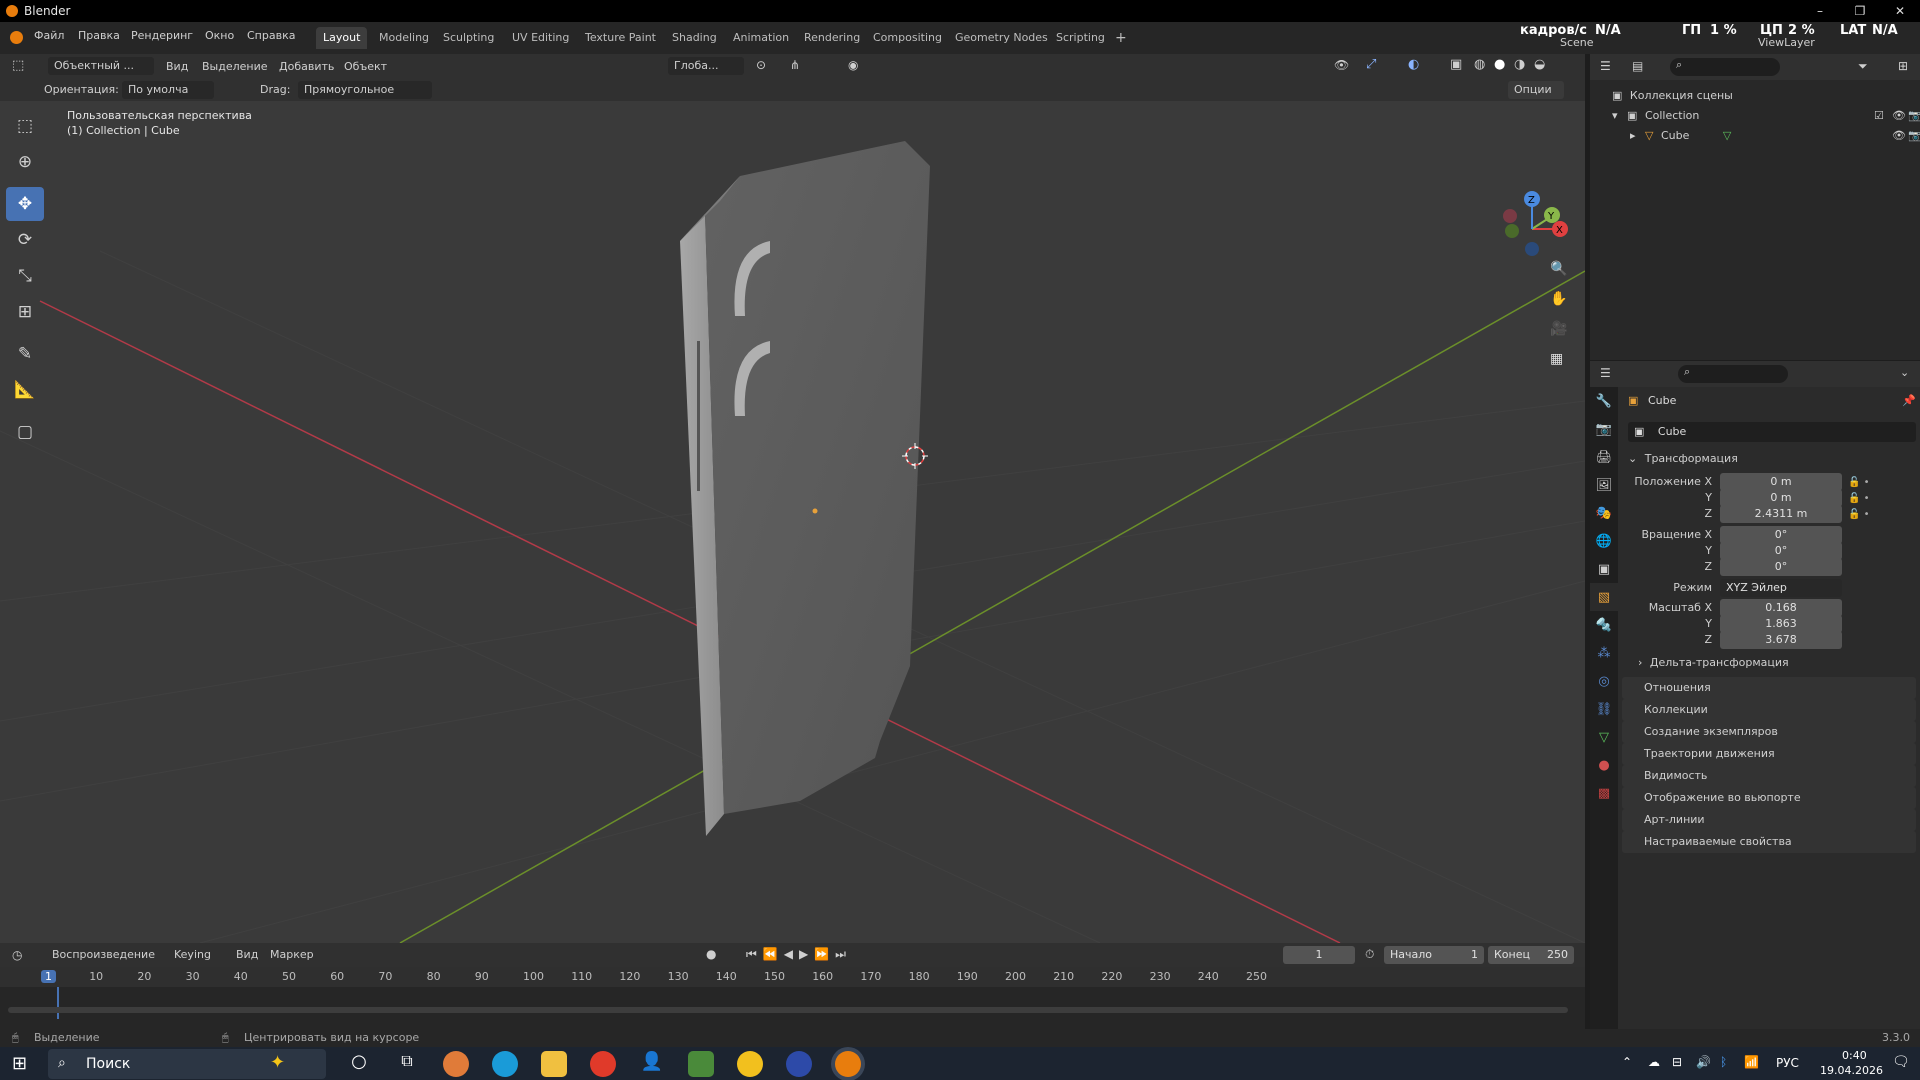 The width and height of the screenshot is (1920, 1080). Describe the element at coordinates (25, 390) in the screenshot. I see `measure-tool: 📐` at that location.